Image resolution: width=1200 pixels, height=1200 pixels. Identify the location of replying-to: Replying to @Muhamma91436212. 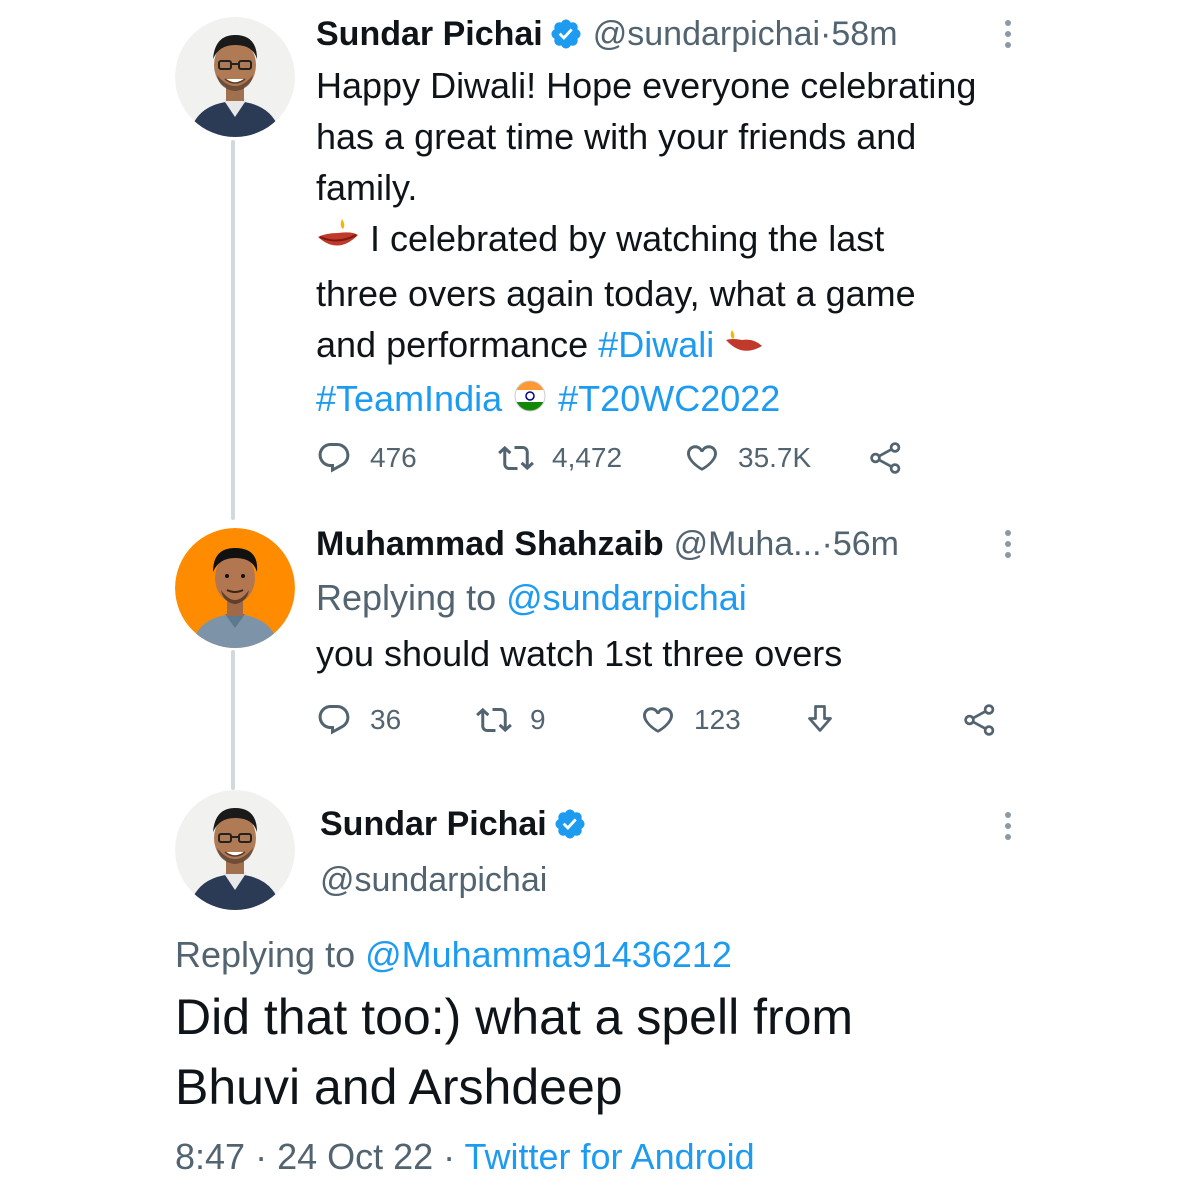
(453, 955).